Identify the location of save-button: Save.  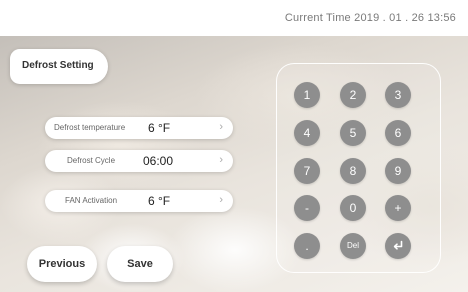
(140, 264).